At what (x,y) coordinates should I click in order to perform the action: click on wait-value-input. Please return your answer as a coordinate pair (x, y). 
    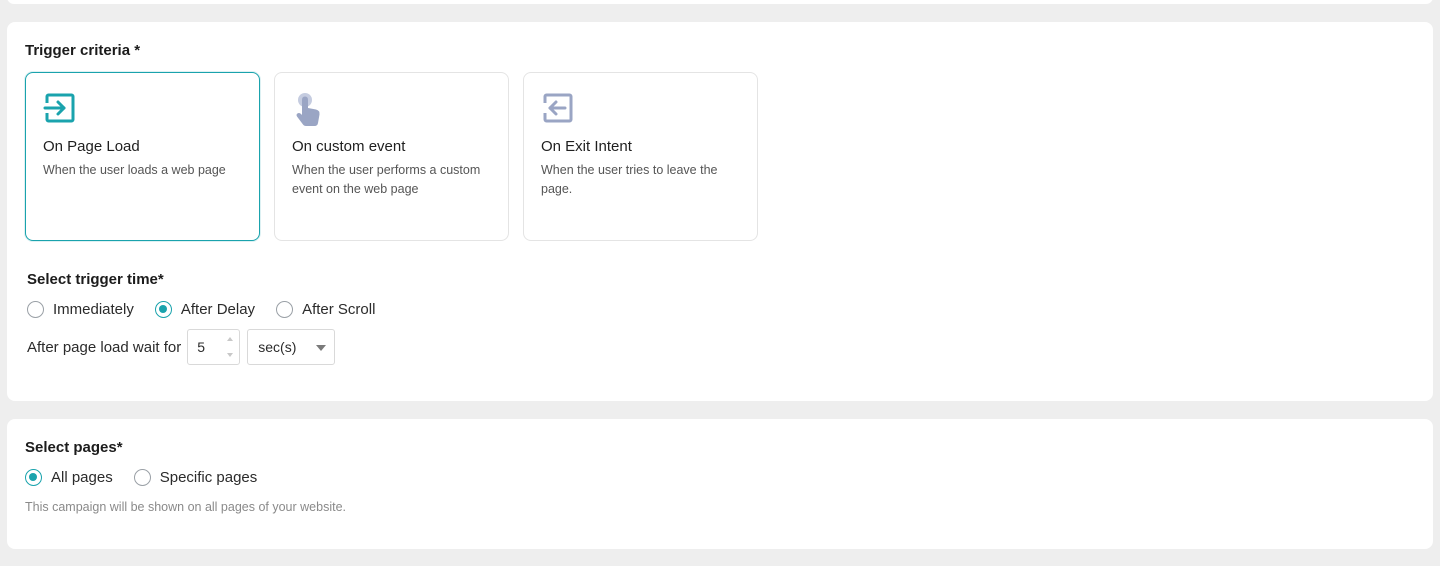
    Looking at the image, I should click on (206, 347).